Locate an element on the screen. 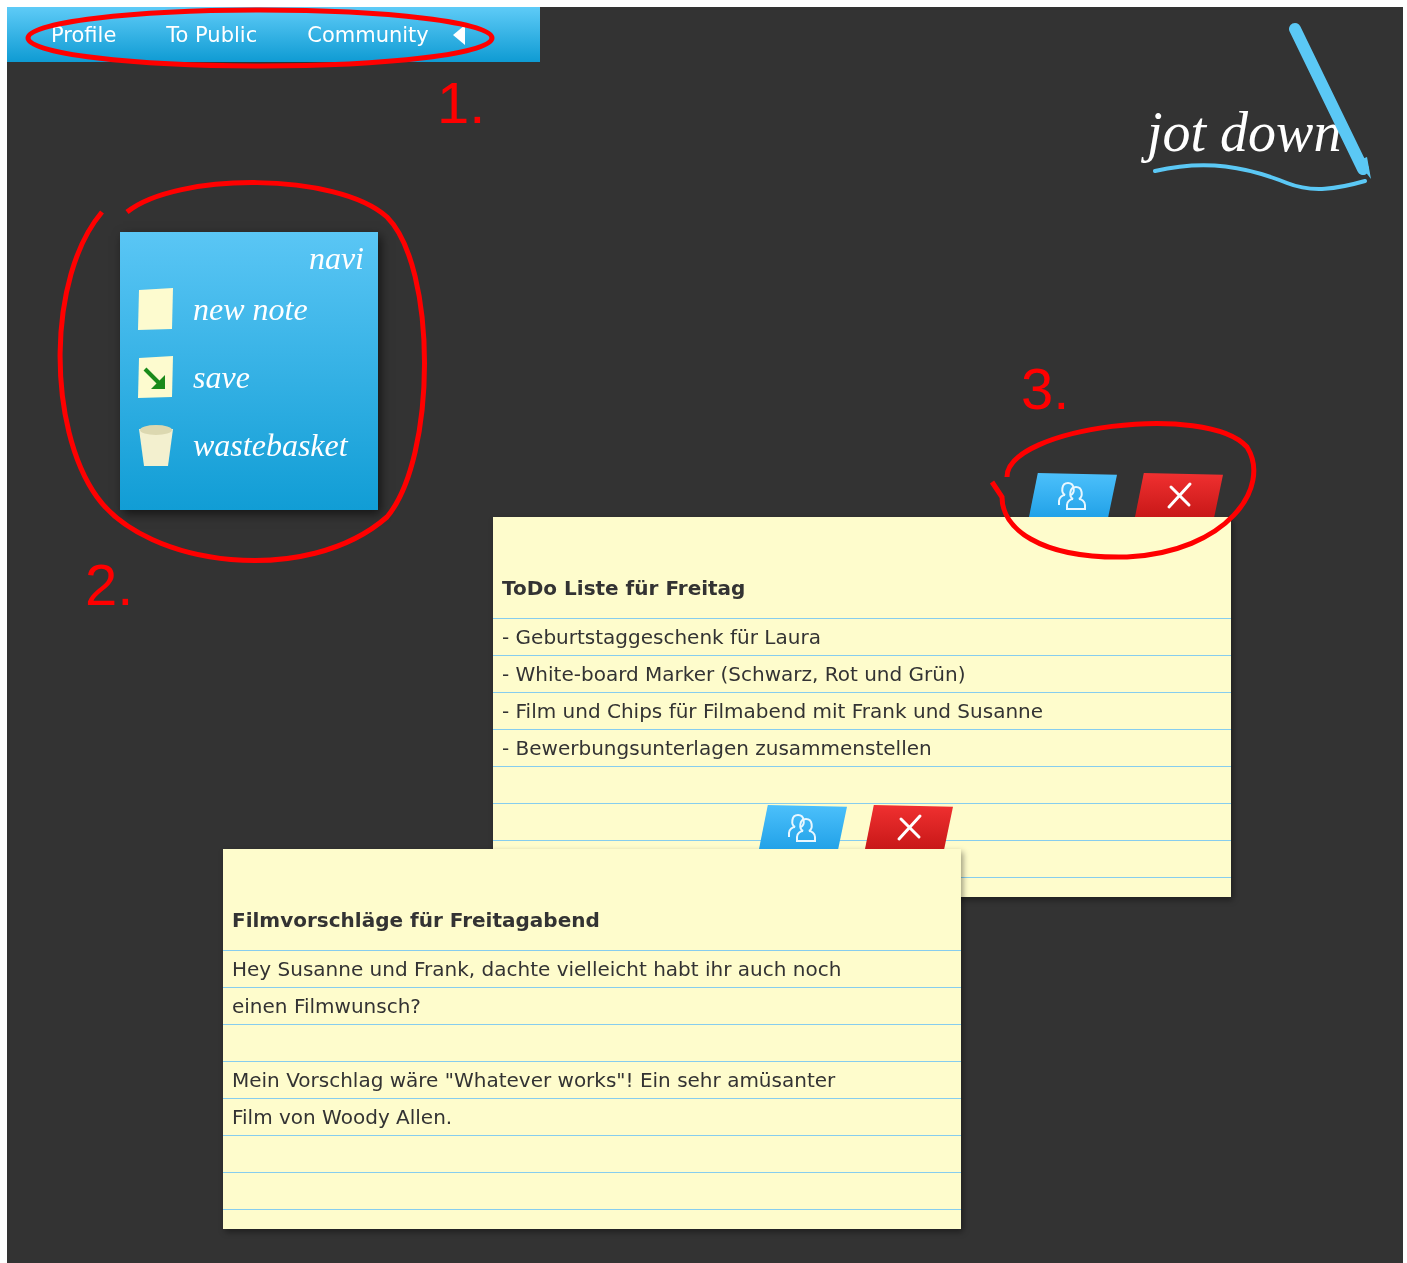  annotation-number: 2. is located at coordinates (109, 585).